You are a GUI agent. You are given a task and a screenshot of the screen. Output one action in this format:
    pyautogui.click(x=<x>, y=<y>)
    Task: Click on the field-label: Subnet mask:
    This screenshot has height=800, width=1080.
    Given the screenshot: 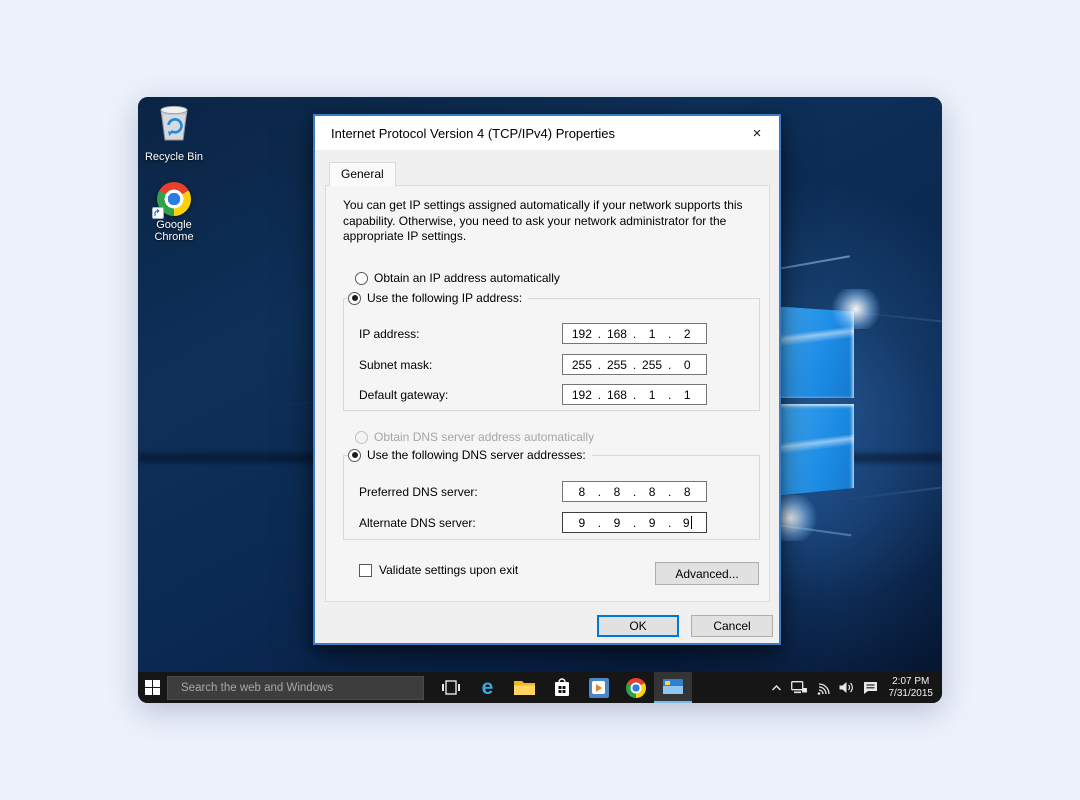 What is the action you would take?
    pyautogui.click(x=396, y=364)
    